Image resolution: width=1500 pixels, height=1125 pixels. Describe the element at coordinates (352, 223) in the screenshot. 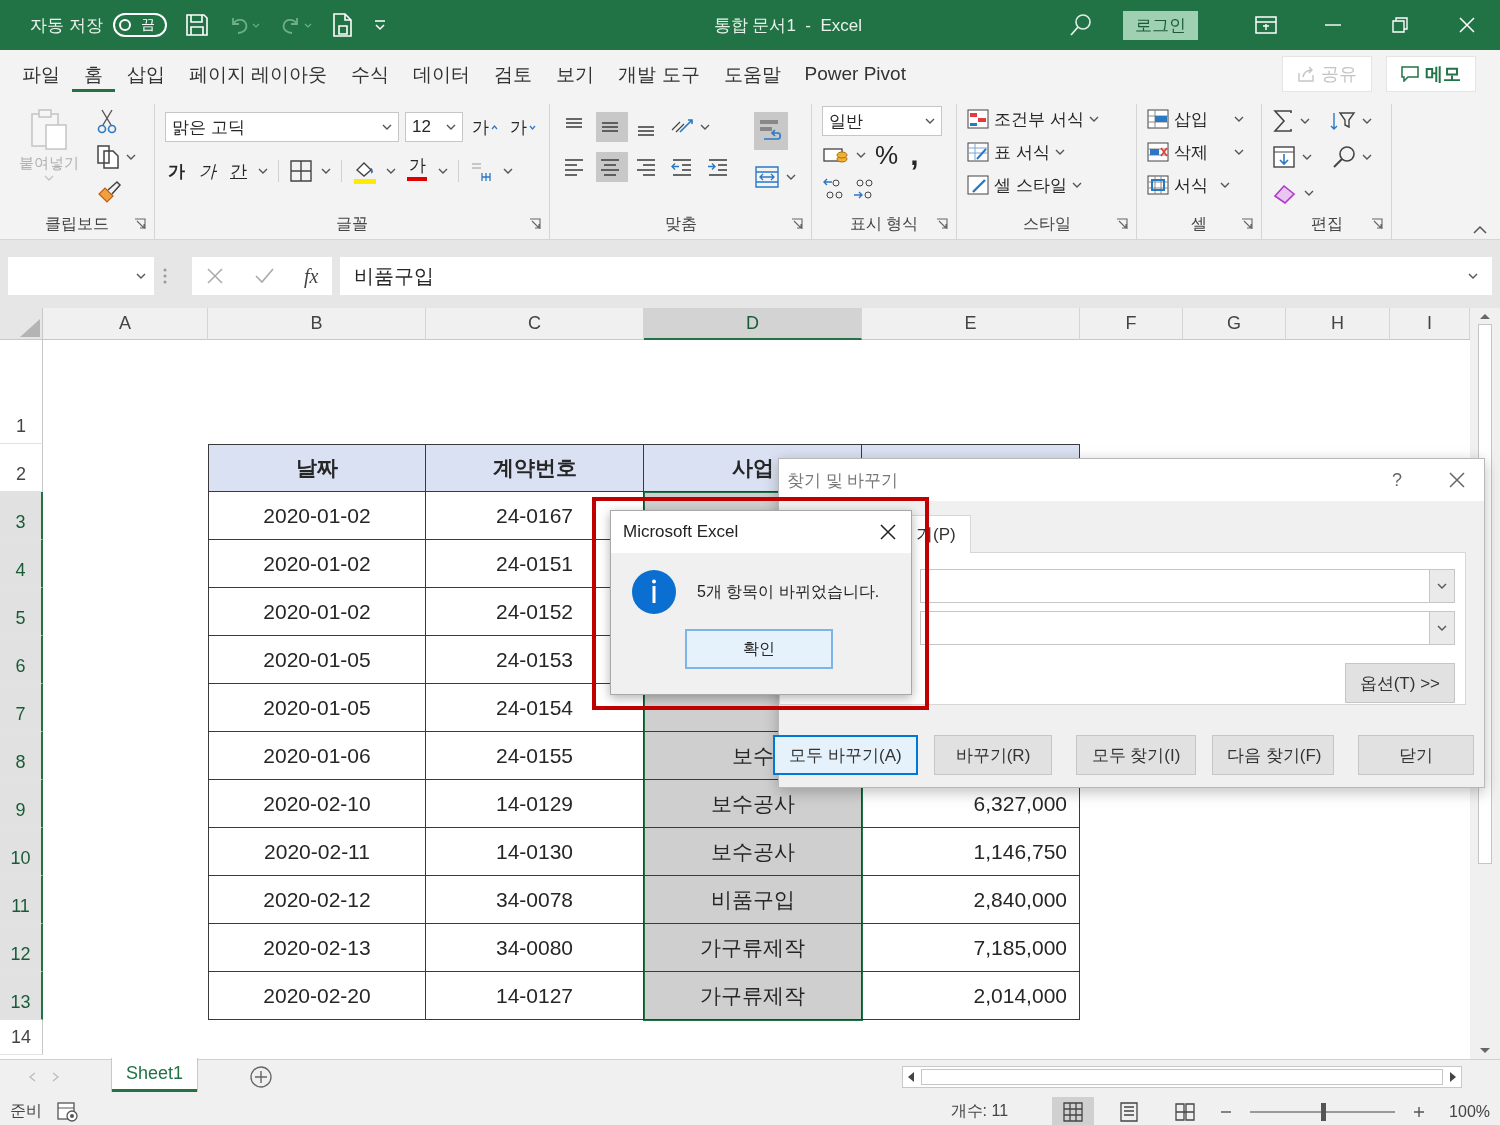

I see `group-label: 글꼴` at that location.